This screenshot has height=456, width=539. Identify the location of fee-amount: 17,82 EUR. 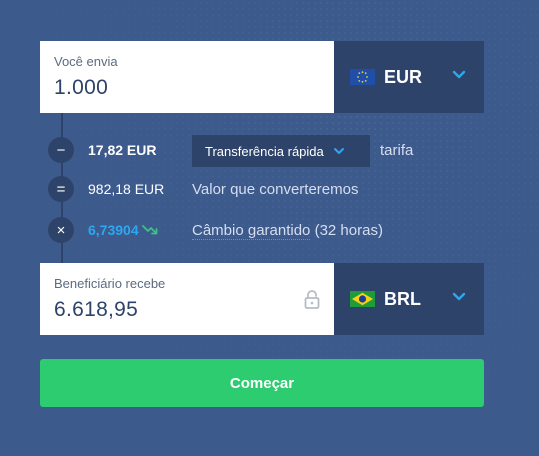
(122, 150).